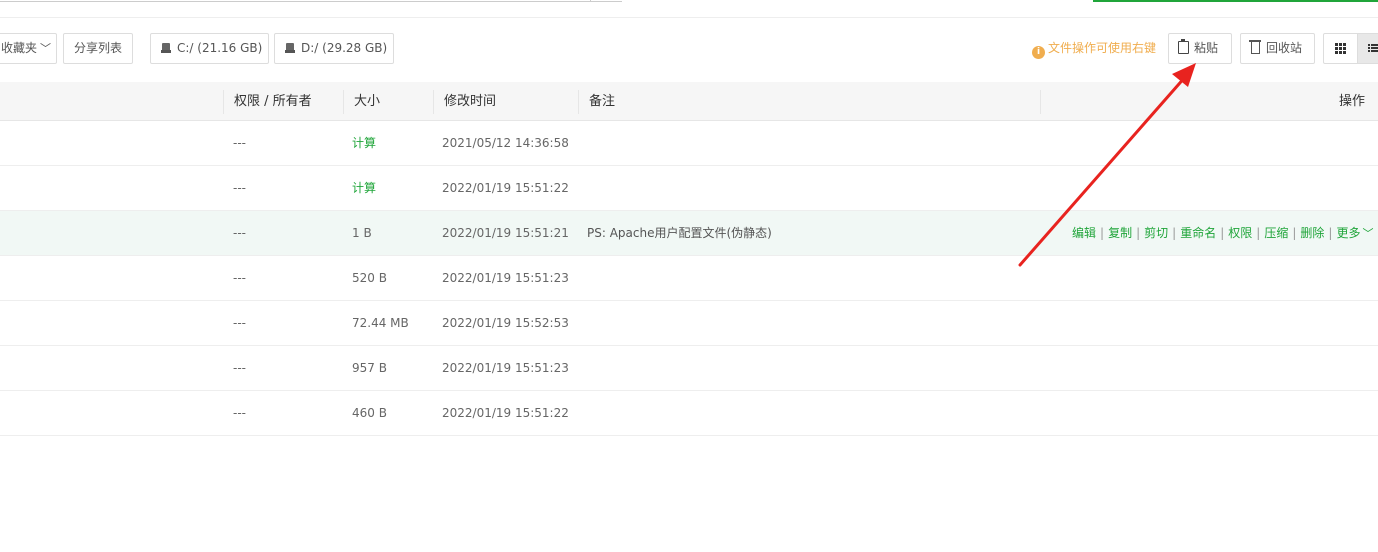 Image resolution: width=1378 pixels, height=552 pixels. Describe the element at coordinates (1120, 233) in the screenshot. I see `copy-action: 复制` at that location.